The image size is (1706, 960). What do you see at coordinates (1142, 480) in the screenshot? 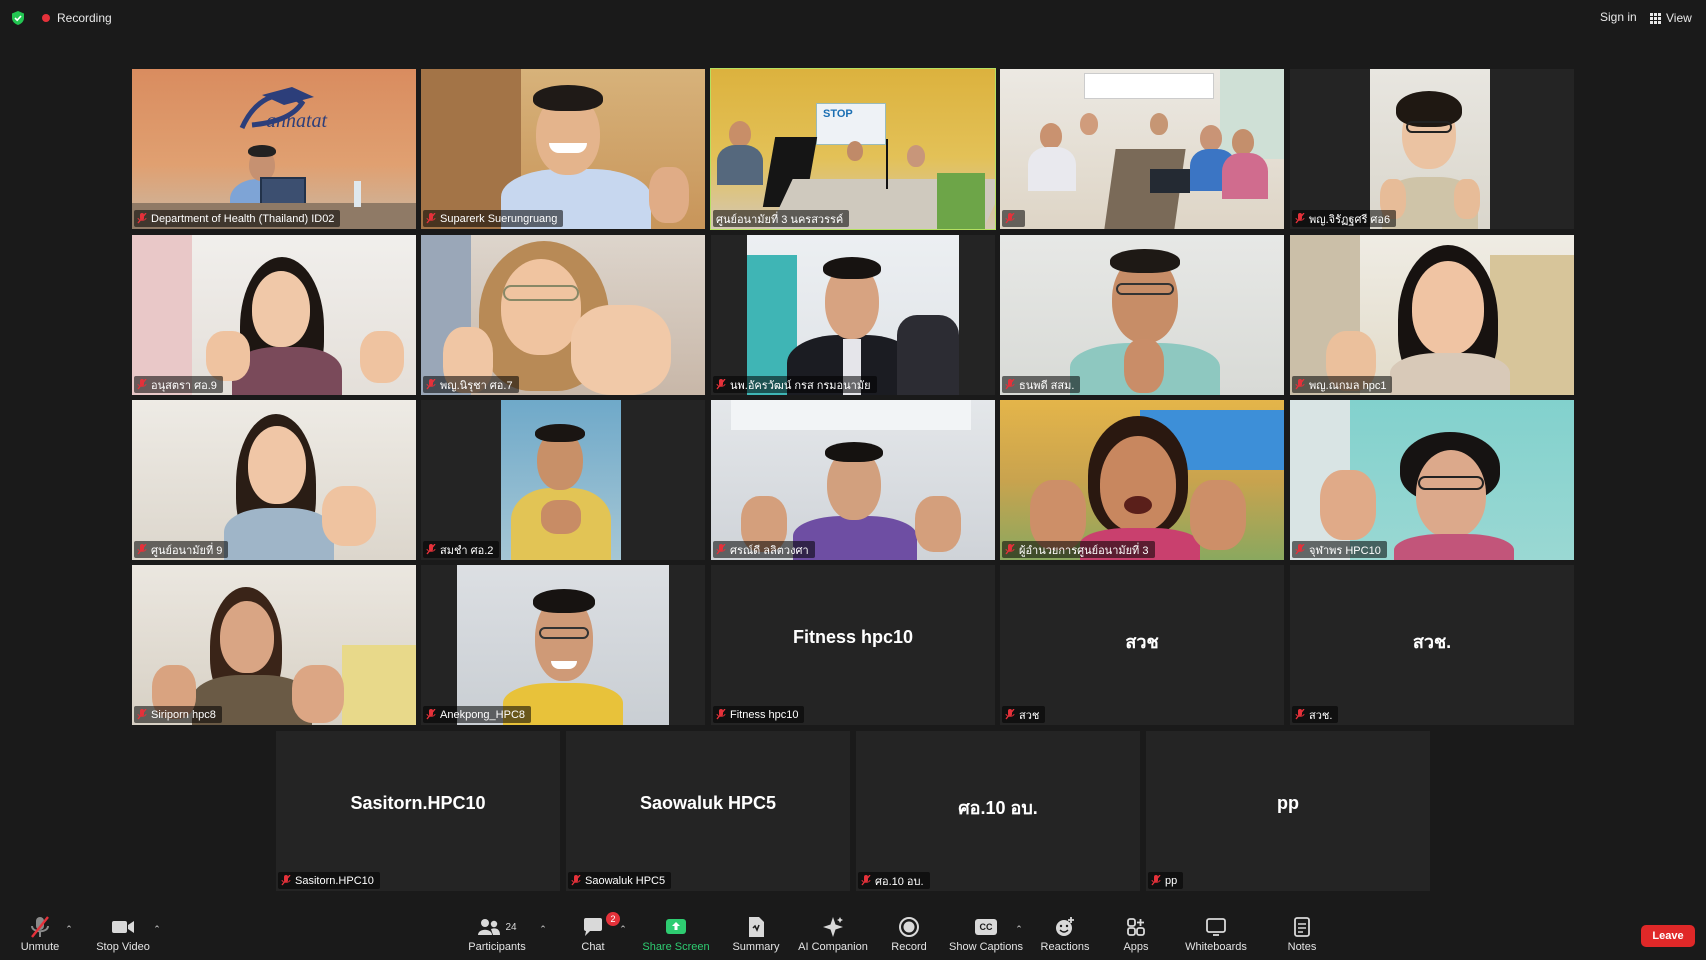
I see `video-tile: ผู้อำนวยการศูนย์อนามัยที่ 3` at bounding box center [1142, 480].